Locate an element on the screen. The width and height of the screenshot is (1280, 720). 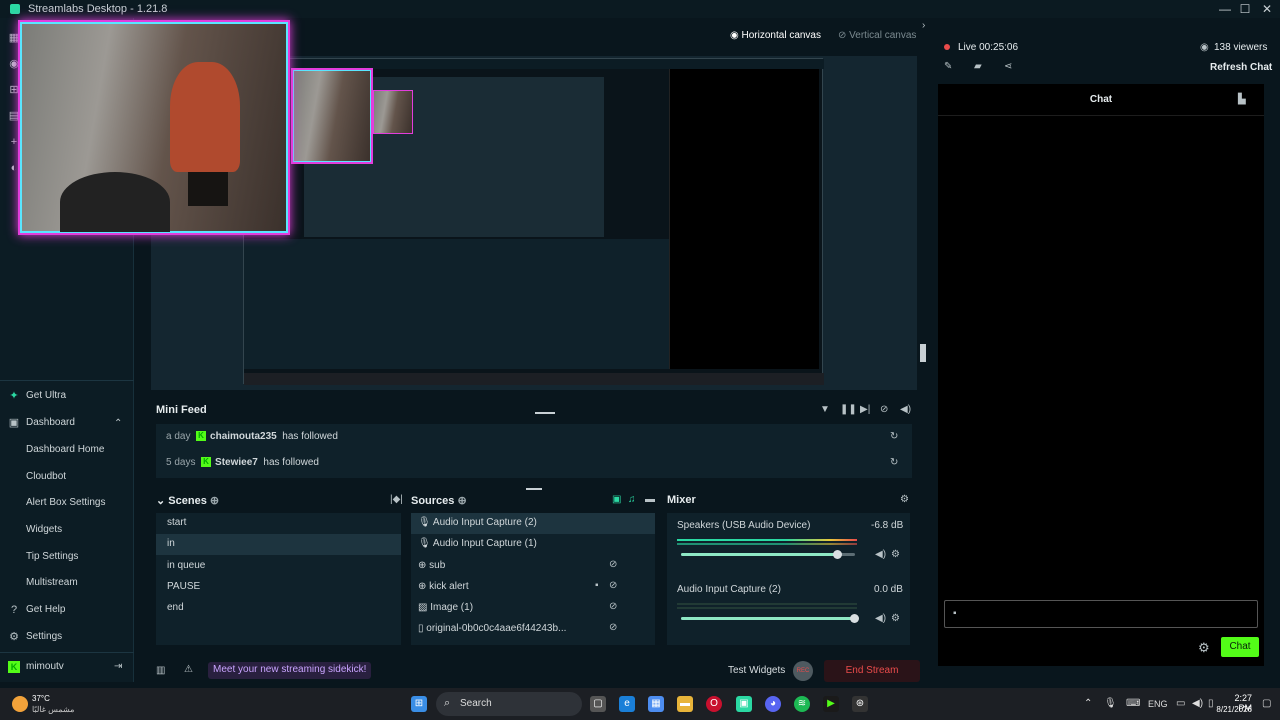
mixer-settings-gear-icon: ⚙ is located at coordinates (904, 499).